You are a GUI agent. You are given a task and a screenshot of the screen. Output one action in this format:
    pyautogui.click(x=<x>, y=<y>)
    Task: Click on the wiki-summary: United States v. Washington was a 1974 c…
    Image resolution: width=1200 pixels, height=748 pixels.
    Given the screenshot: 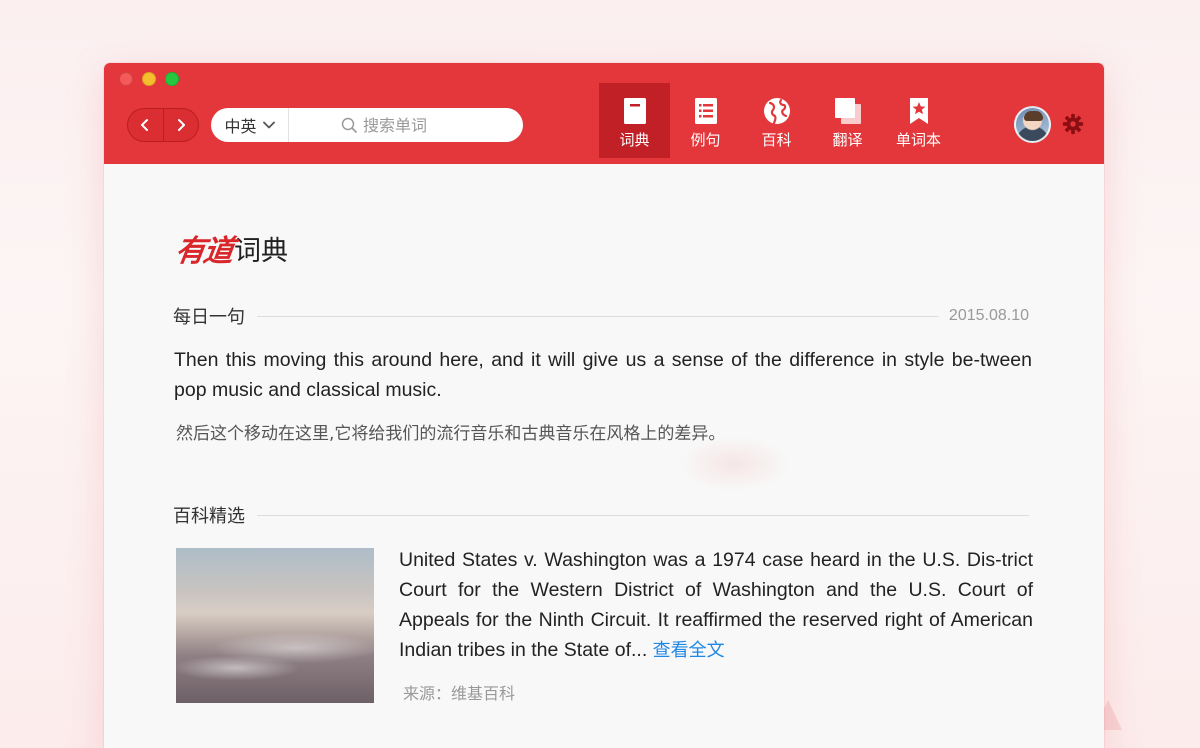 What is the action you would take?
    pyautogui.click(x=716, y=605)
    